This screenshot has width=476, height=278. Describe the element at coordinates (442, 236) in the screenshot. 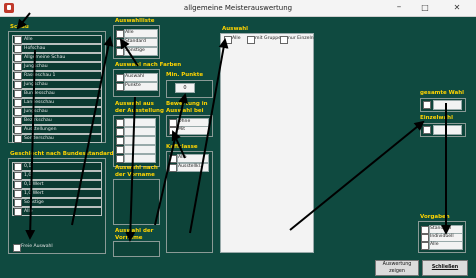

I see `vorgaben-item-label: Individuell` at that location.